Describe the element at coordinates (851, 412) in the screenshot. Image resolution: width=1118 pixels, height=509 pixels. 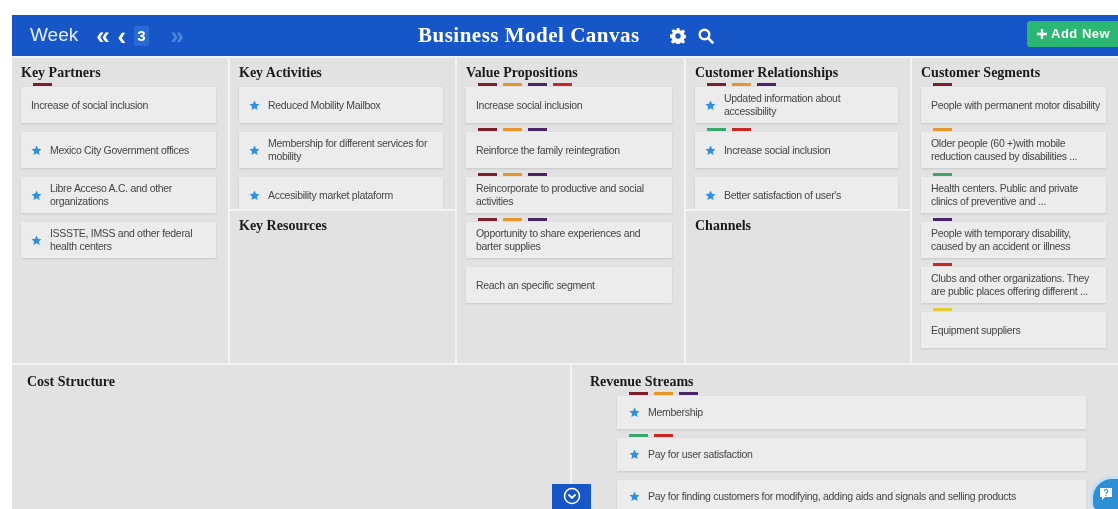
I see `canvas-card: Membership` at that location.